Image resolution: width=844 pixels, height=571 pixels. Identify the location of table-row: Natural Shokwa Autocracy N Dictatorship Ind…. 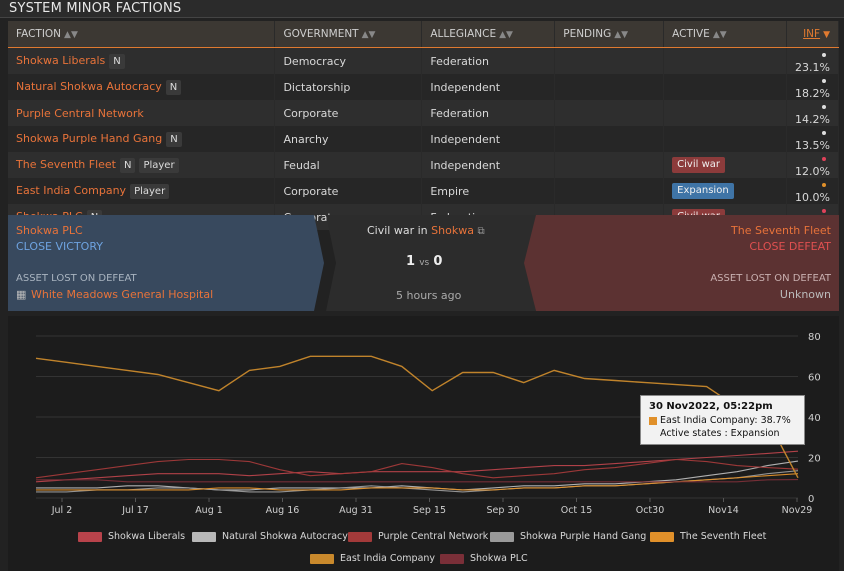
(423, 87).